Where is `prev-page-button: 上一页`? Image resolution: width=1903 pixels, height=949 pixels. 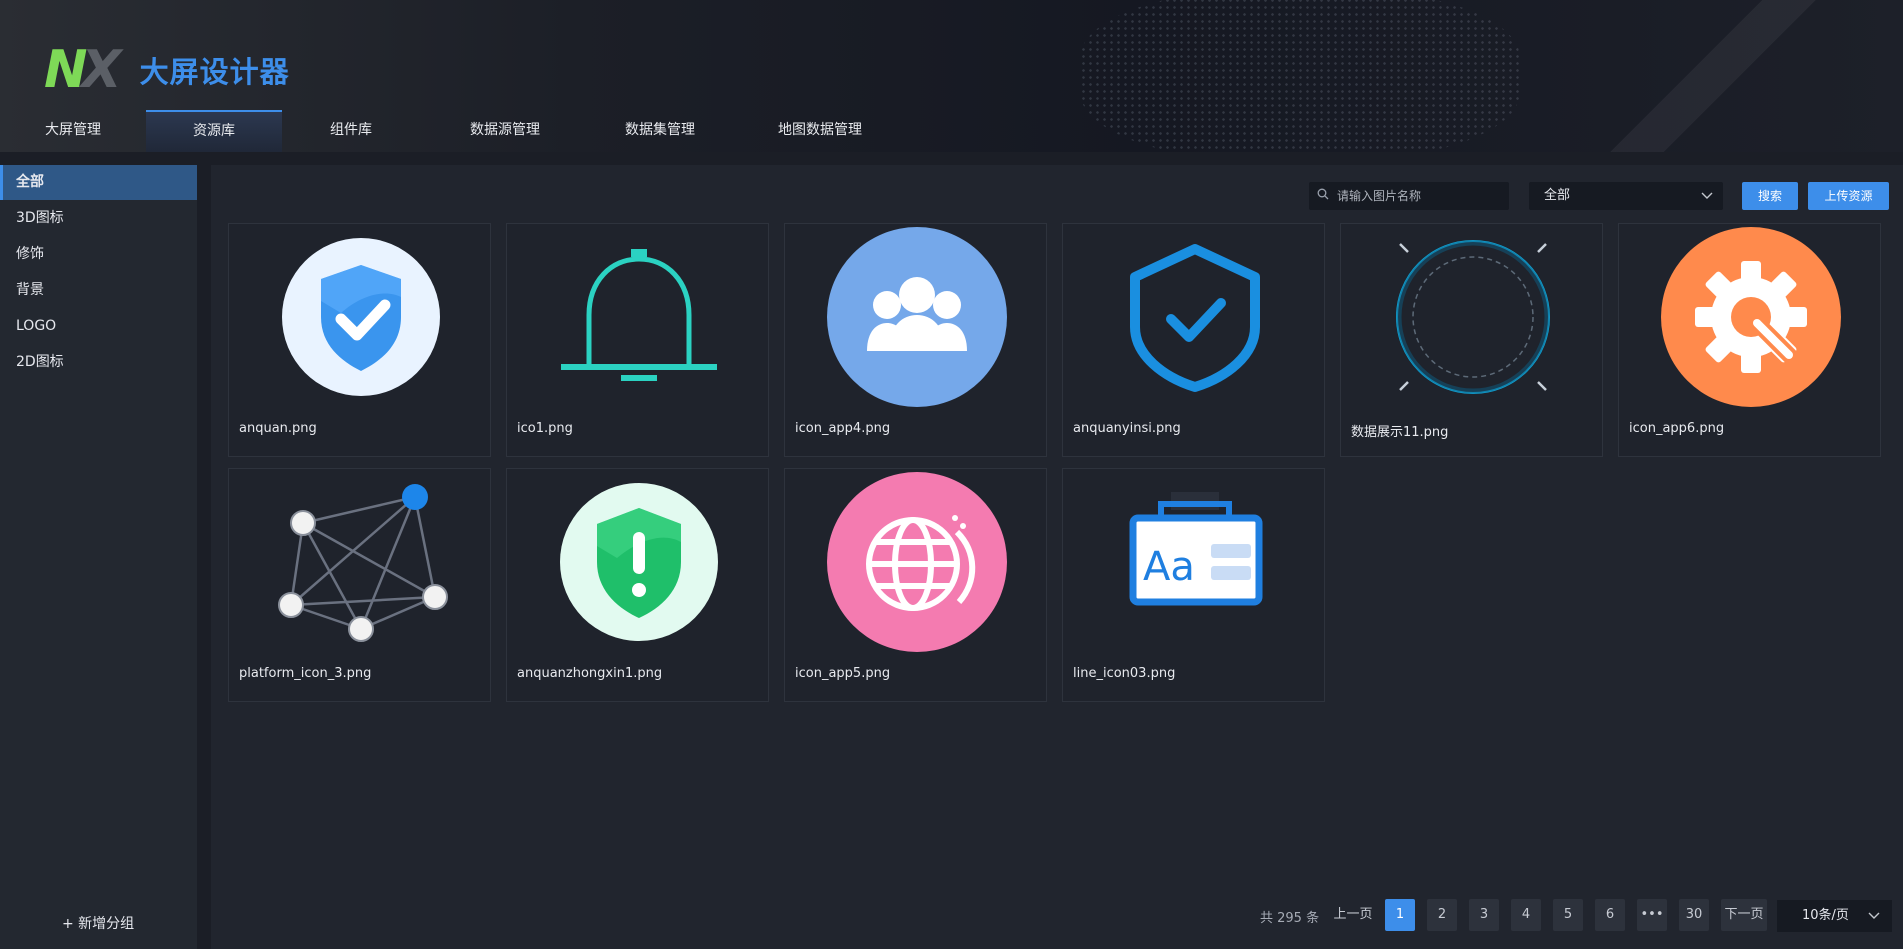
prev-page-button: 上一页 is located at coordinates (1353, 915).